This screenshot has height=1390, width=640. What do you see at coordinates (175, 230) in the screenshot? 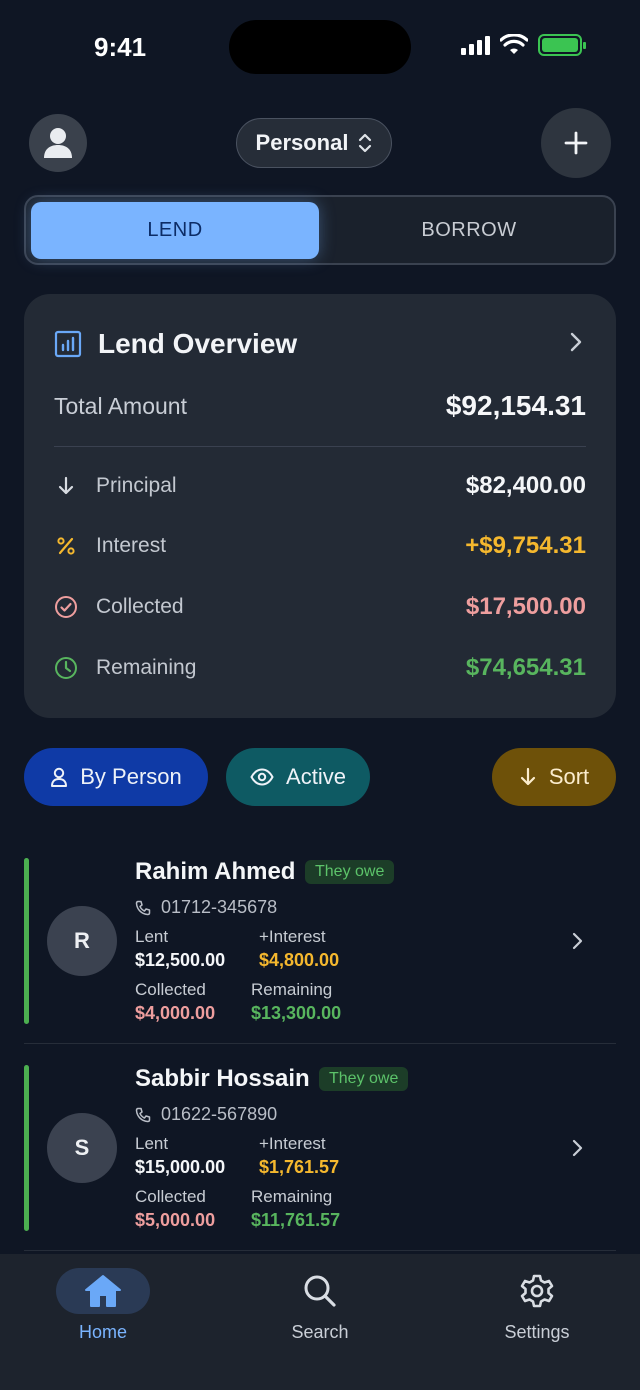
I see `tab-lend: LEND` at bounding box center [175, 230].